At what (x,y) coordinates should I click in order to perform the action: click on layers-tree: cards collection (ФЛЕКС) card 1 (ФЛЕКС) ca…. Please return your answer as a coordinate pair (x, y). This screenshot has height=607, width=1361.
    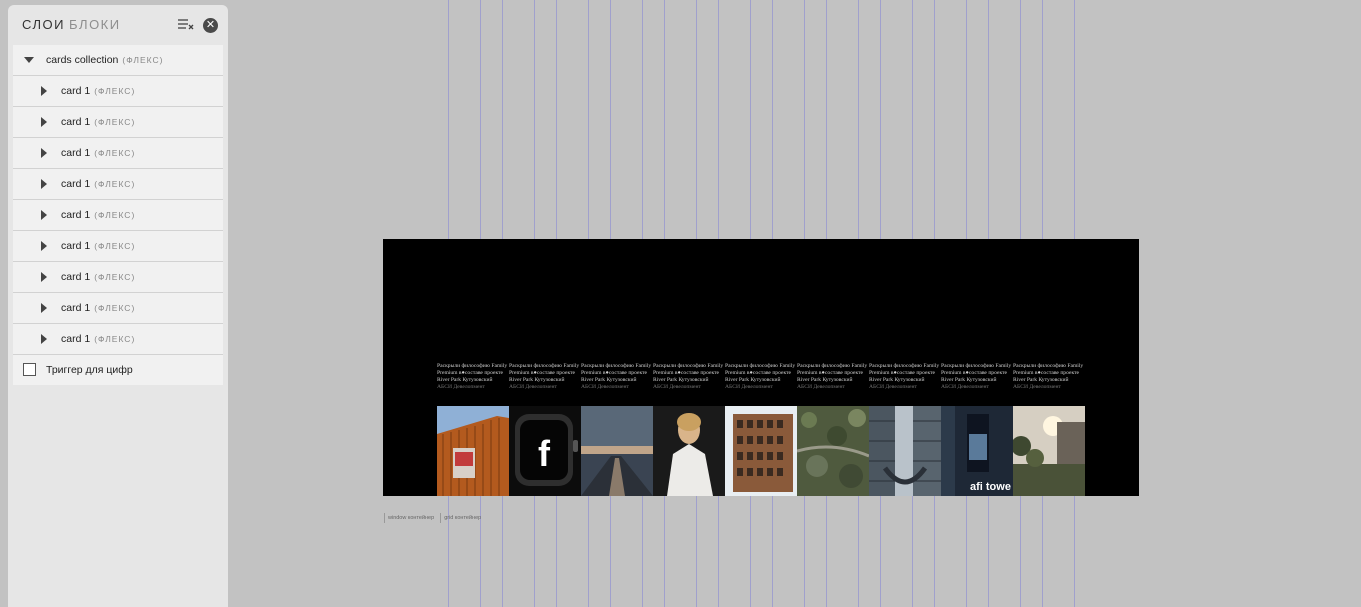
    Looking at the image, I should click on (118, 215).